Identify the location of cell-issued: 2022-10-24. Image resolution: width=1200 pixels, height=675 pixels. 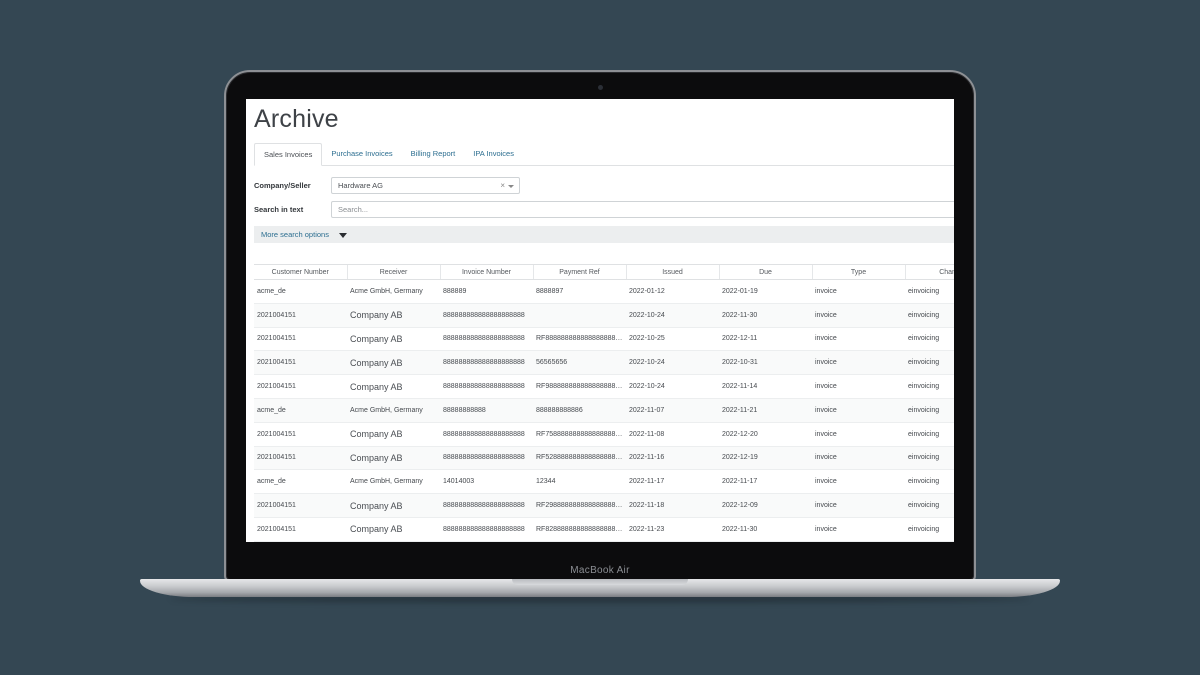
(672, 315).